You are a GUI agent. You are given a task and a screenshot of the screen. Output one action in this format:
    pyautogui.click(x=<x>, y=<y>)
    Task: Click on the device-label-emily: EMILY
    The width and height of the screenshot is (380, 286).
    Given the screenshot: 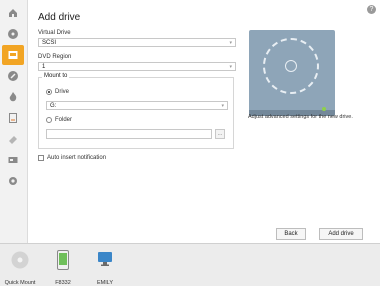 What is the action you would take?
    pyautogui.click(x=105, y=283)
    